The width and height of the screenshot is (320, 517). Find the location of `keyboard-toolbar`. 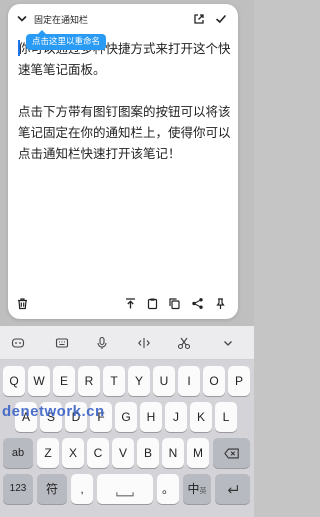

keyboard-toolbar is located at coordinates (127, 343).